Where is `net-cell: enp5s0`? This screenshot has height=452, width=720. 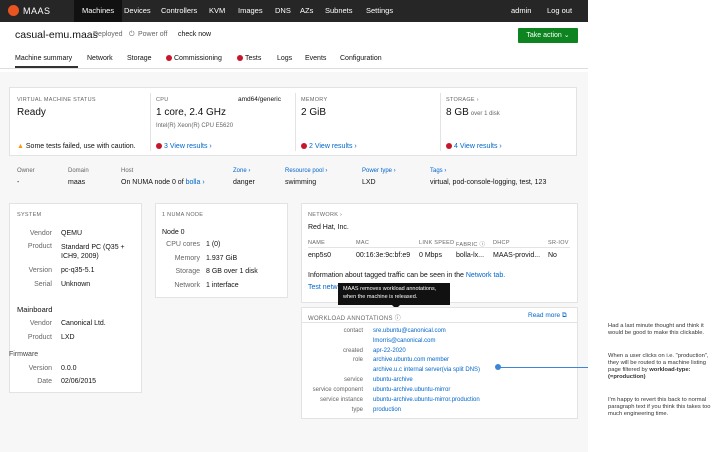
net-cell: enp5s0 is located at coordinates (319, 255).